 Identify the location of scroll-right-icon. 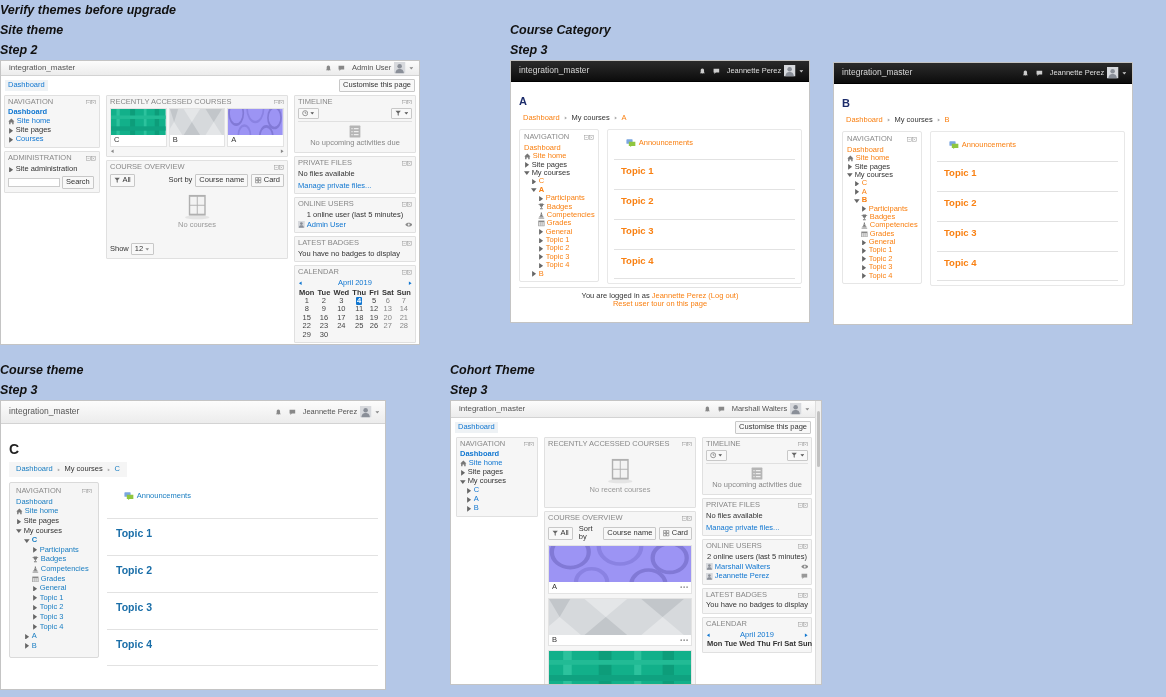
(281, 151).